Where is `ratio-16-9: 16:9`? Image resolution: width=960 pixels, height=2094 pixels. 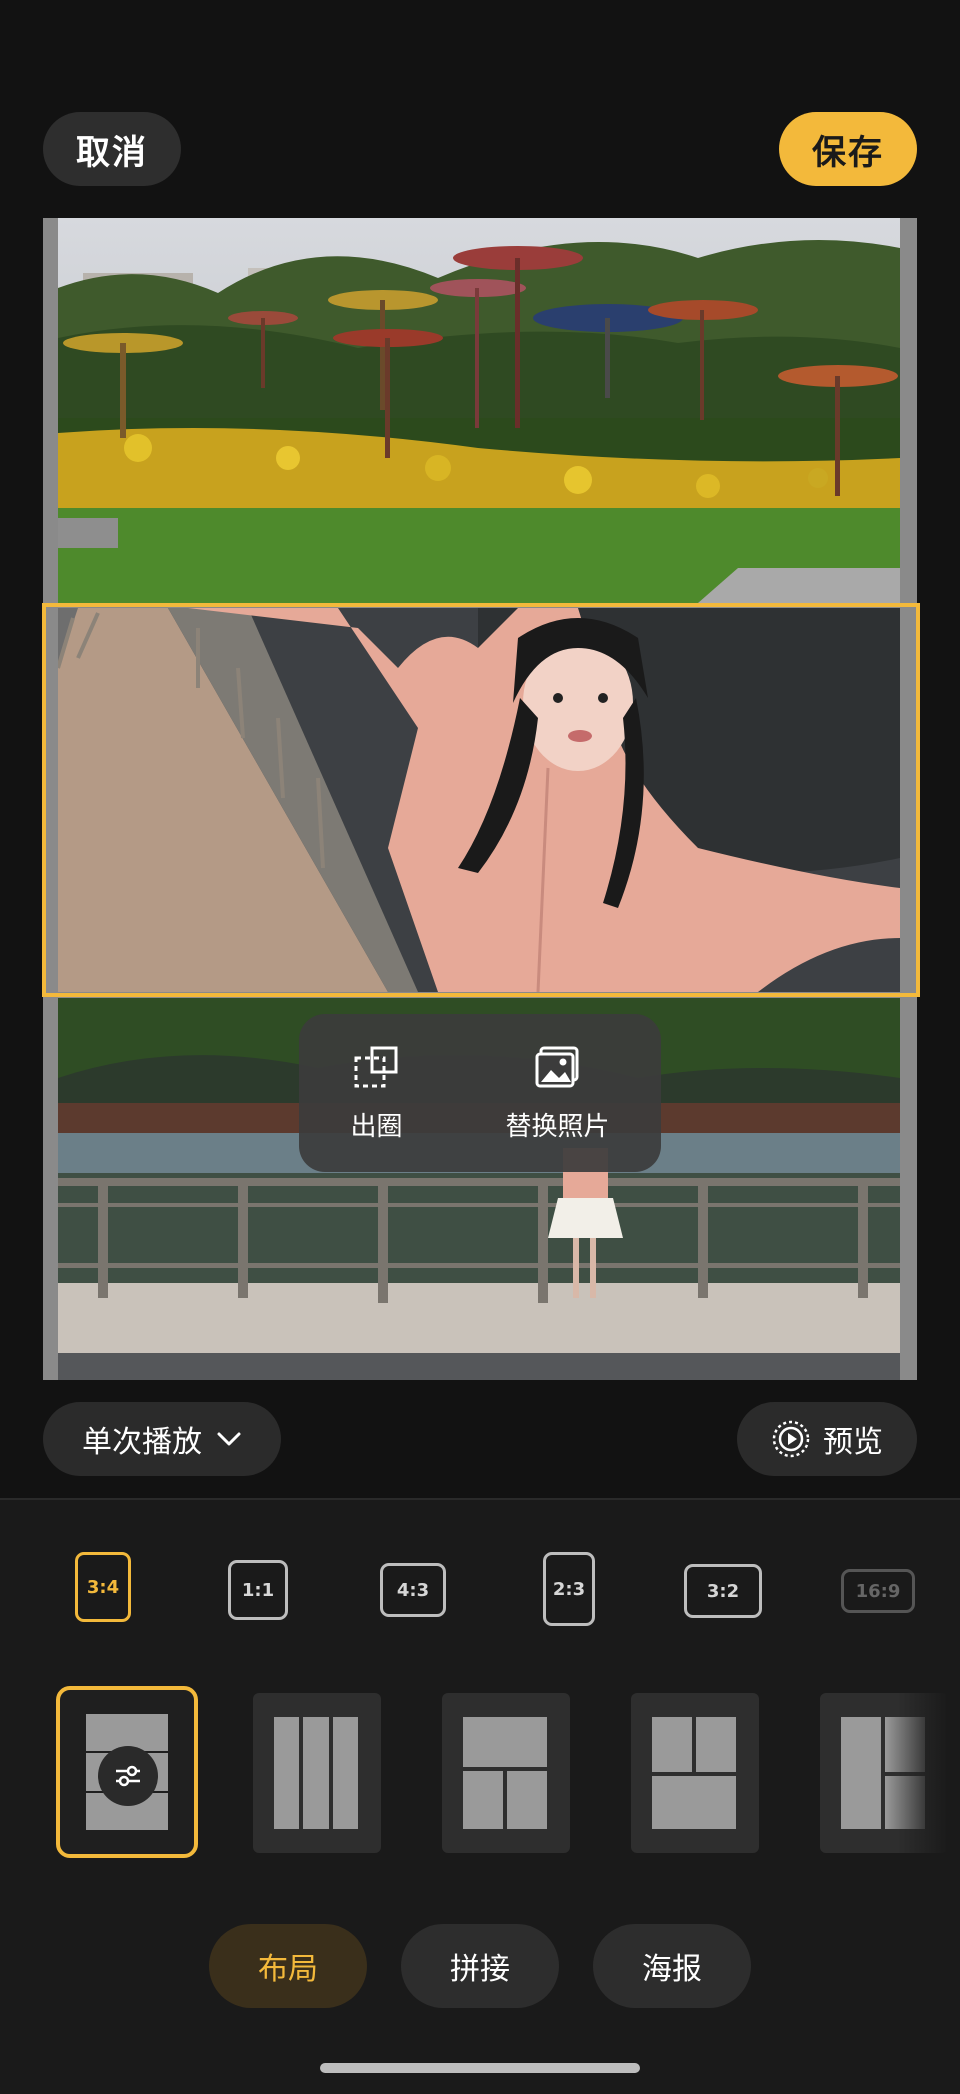
ratio-16-9: 16:9 is located at coordinates (878, 1591).